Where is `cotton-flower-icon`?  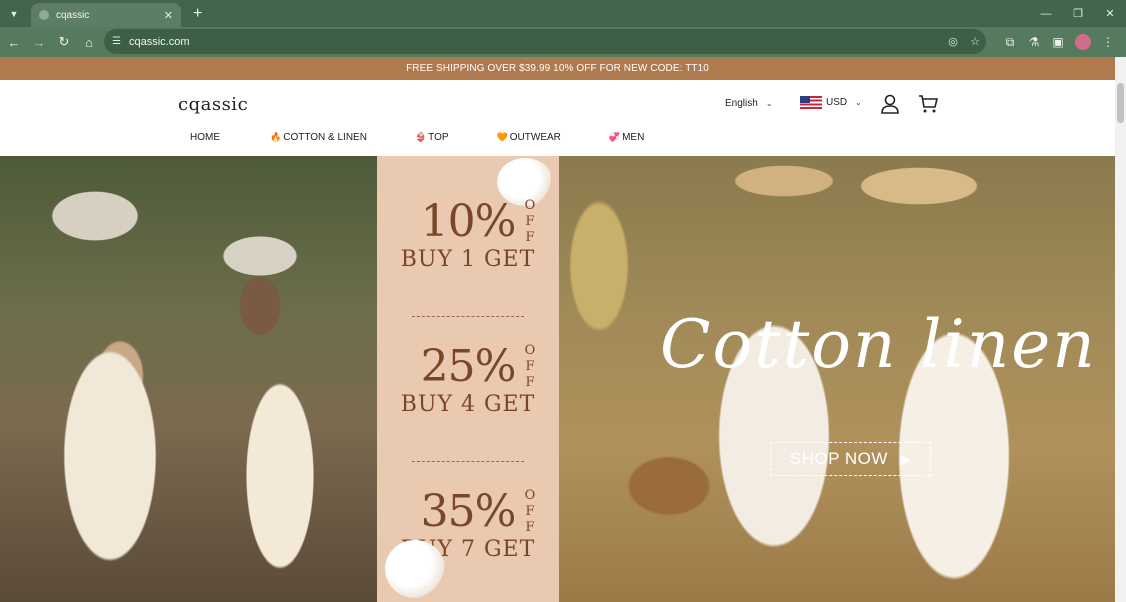
cotton-flower-icon is located at coordinates (415, 569).